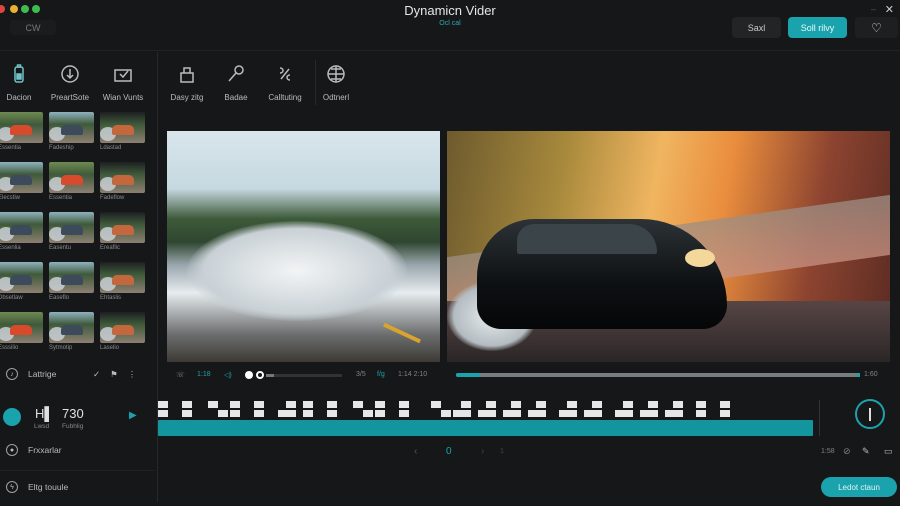  What do you see at coordinates (96, 374) in the screenshot?
I see `check-icon: ✓` at bounding box center [96, 374].